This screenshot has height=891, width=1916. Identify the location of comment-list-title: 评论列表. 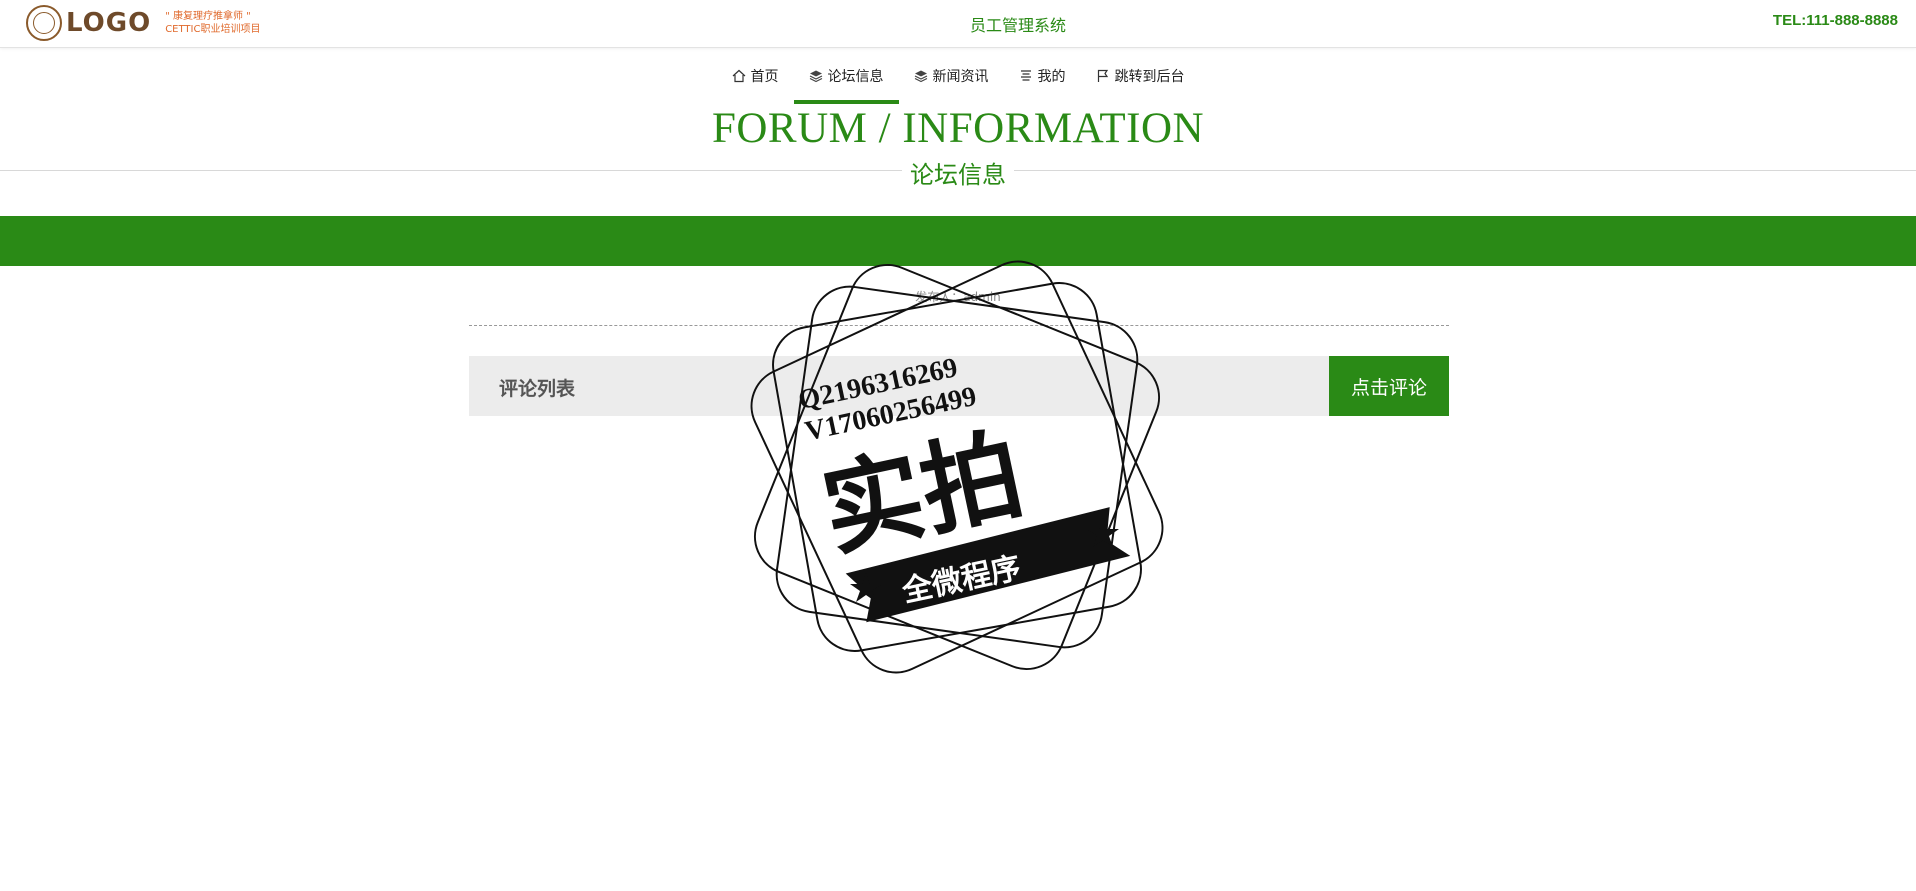
(537, 389).